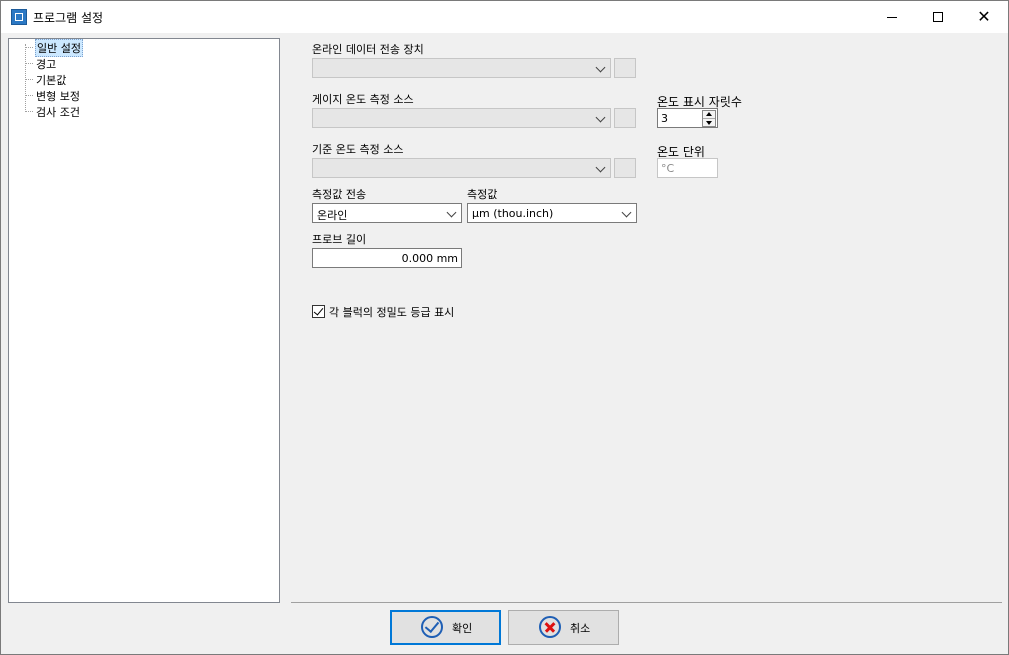 The width and height of the screenshot is (1009, 655). What do you see at coordinates (461, 168) in the screenshot?
I see `reference-source-select` at bounding box center [461, 168].